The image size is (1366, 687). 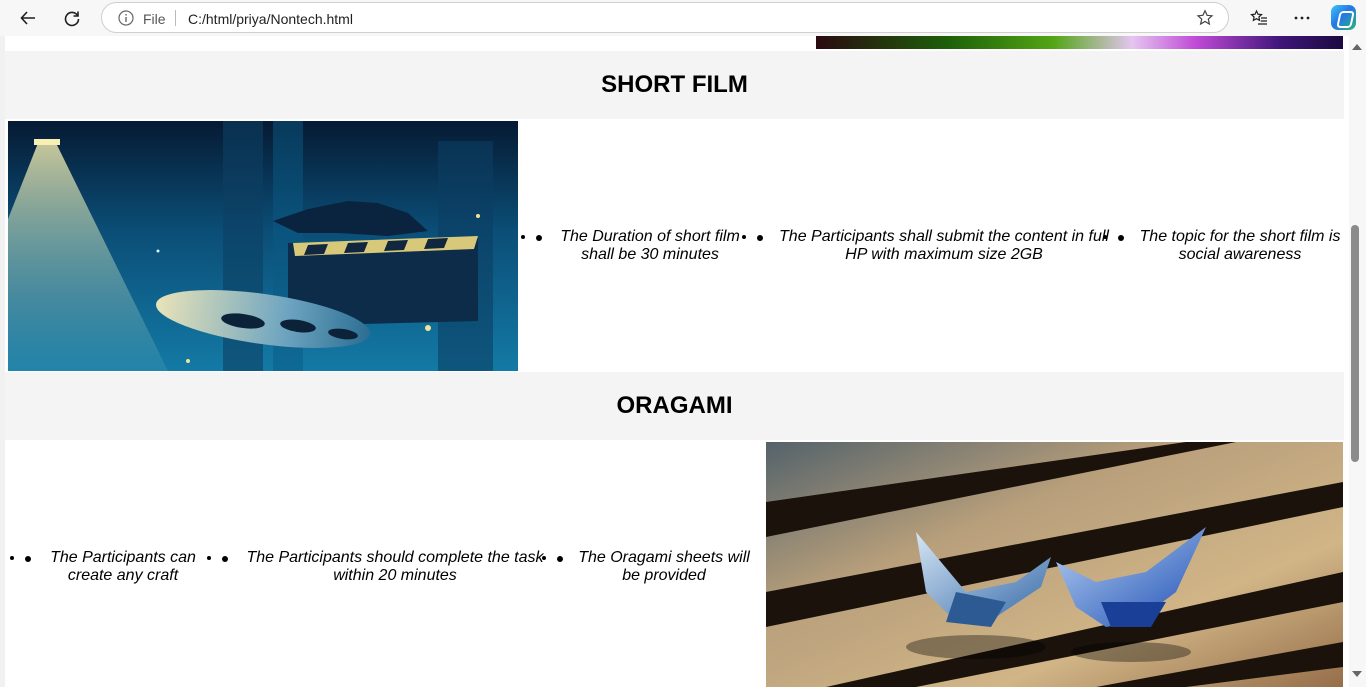 What do you see at coordinates (1079, 42) in the screenshot?
I see `previous-section-image` at bounding box center [1079, 42].